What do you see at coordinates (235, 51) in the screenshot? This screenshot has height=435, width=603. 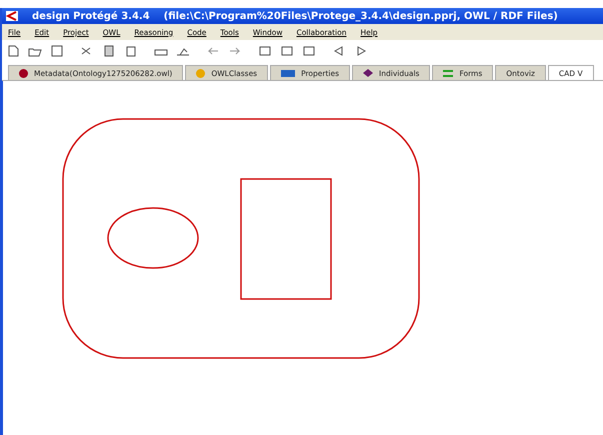 I see `arrow-right-icon` at bounding box center [235, 51].